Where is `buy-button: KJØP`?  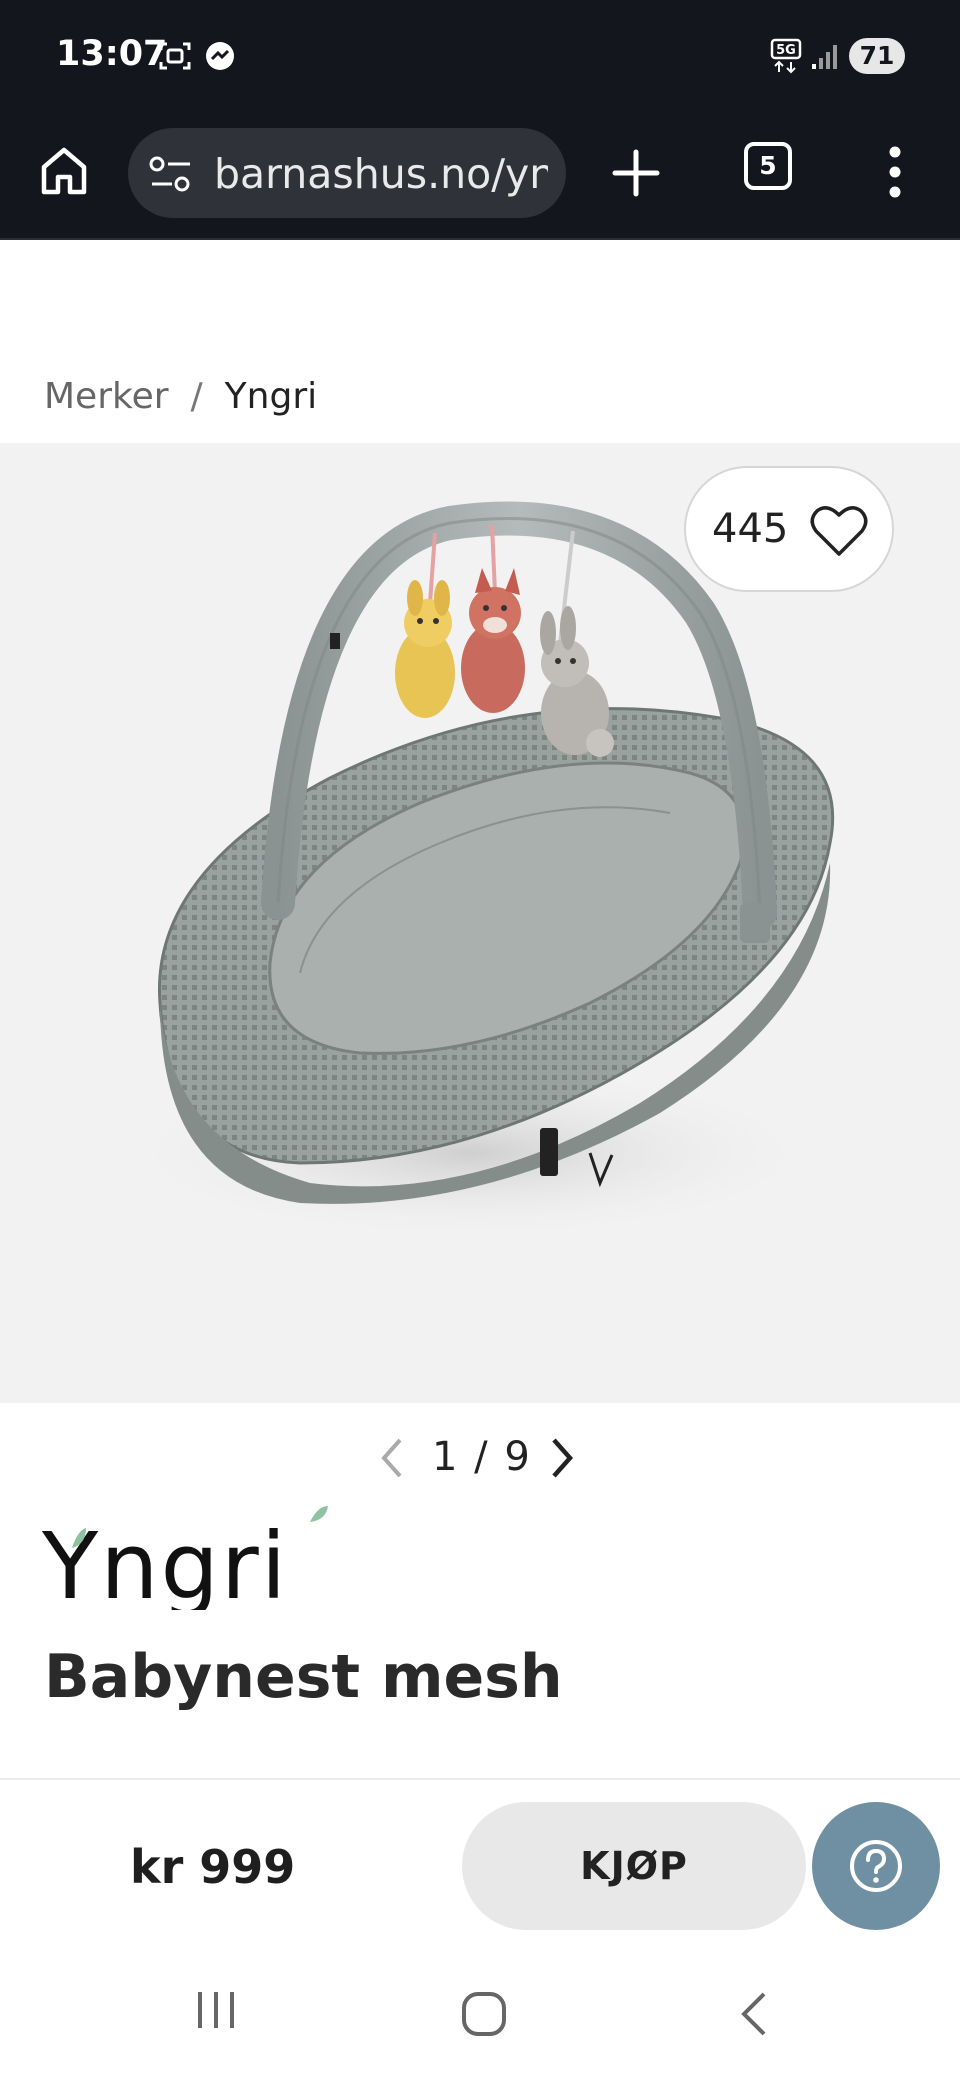
buy-button: KJØP is located at coordinates (634, 1866).